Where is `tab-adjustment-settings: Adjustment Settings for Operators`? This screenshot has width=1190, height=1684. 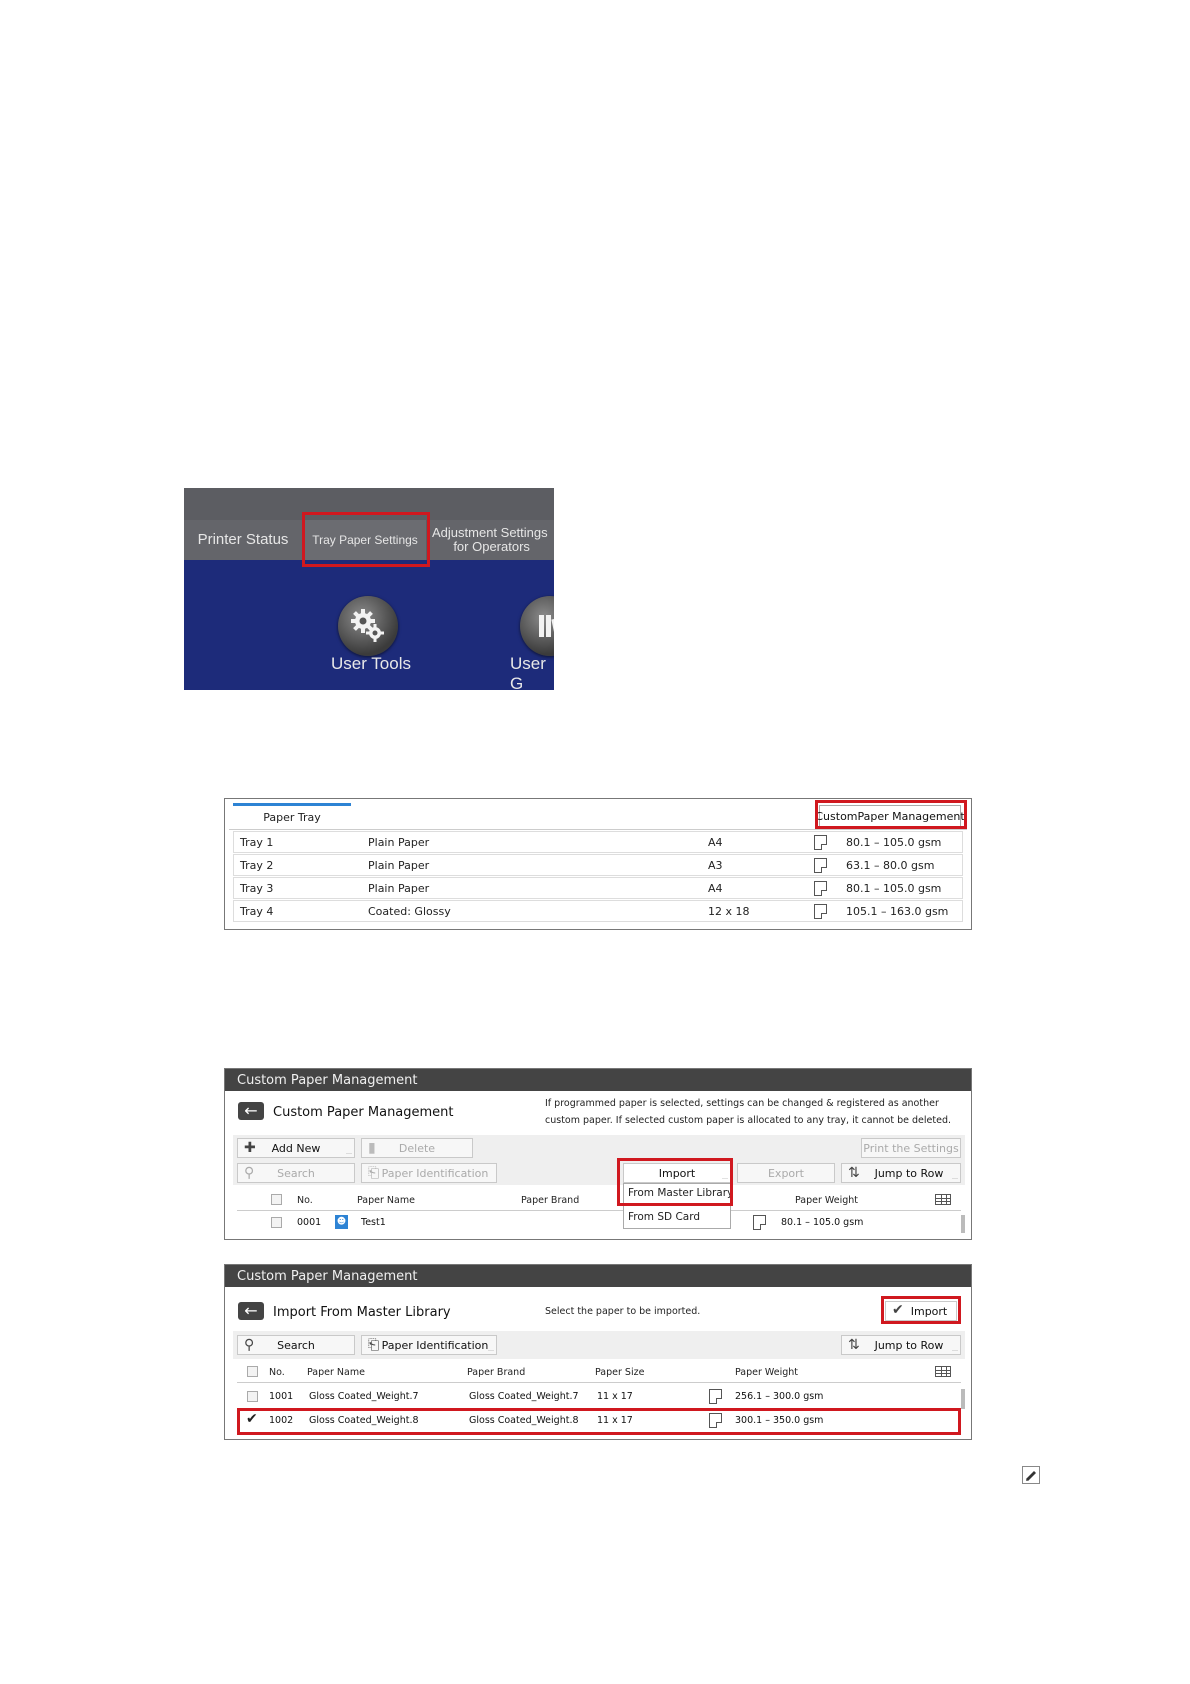
tab-adjustment-settings: Adjustment Settings for Operators is located at coordinates (491, 540).